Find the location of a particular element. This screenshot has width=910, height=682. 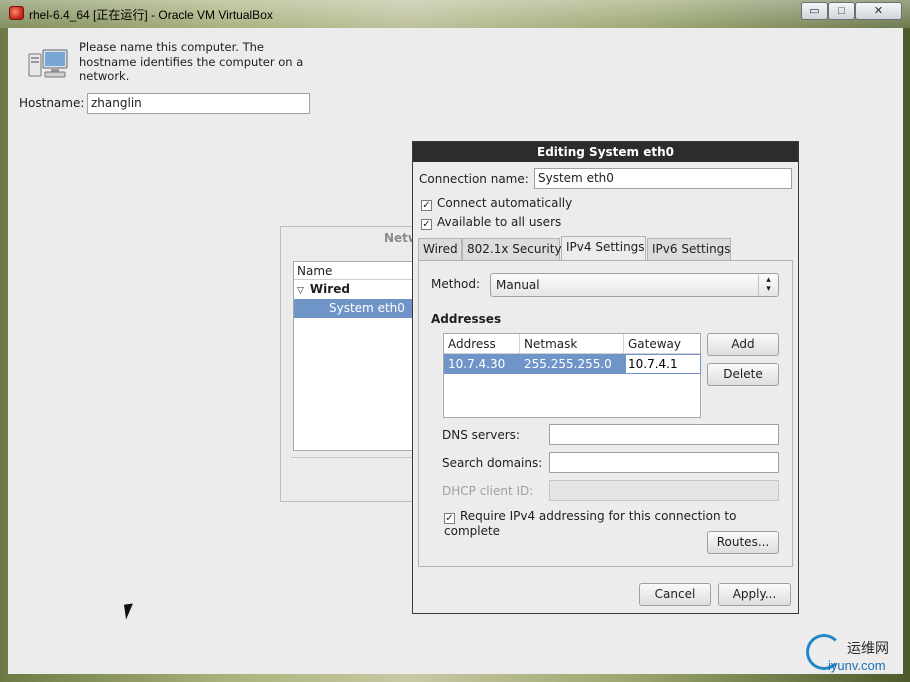

method-label: Method: is located at coordinates (456, 284).